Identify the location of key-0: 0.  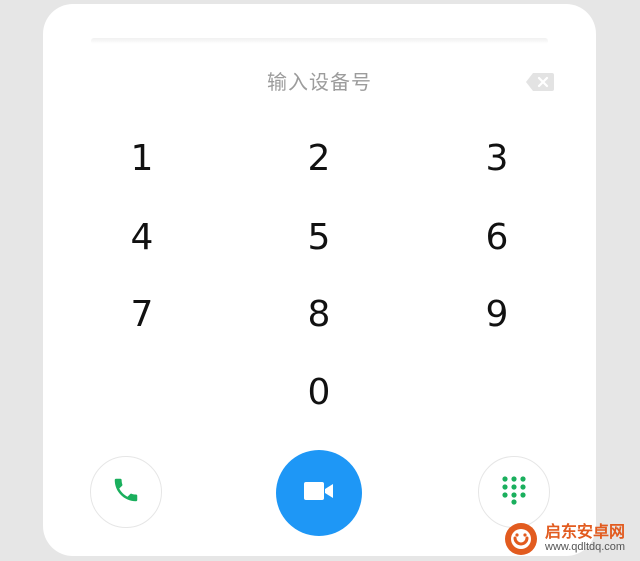
(319, 392).